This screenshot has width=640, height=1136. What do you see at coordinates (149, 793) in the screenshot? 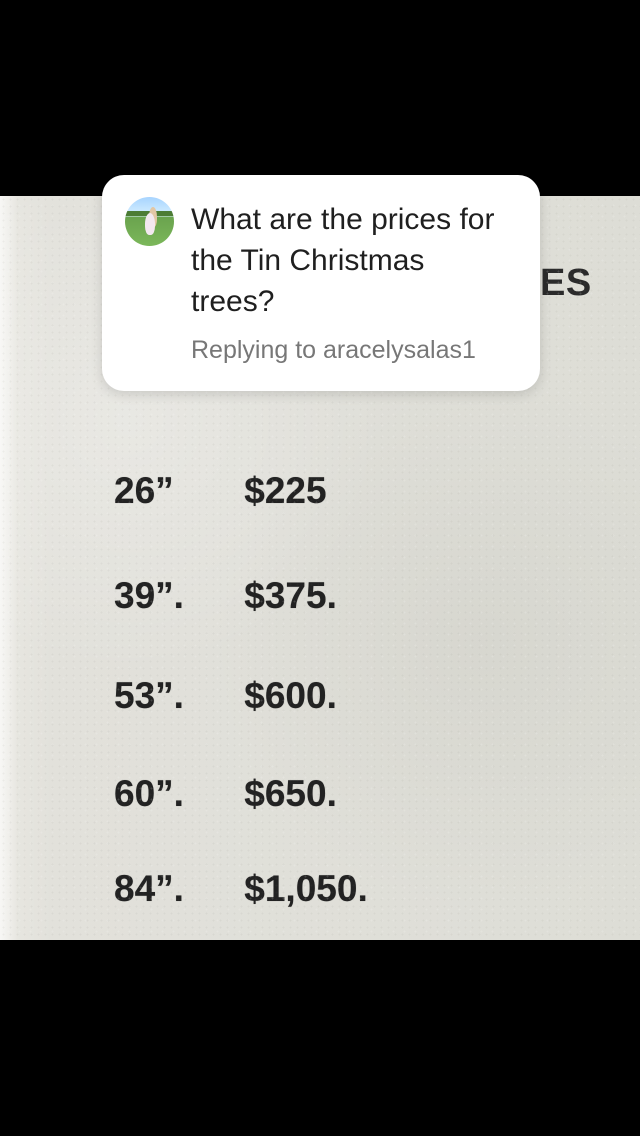
I see `tree-size: 60”.` at bounding box center [149, 793].